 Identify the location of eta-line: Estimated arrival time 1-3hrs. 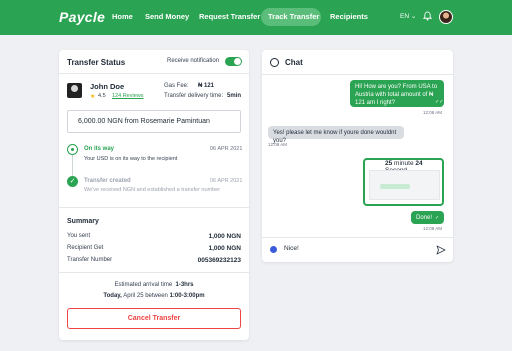
(154, 285).